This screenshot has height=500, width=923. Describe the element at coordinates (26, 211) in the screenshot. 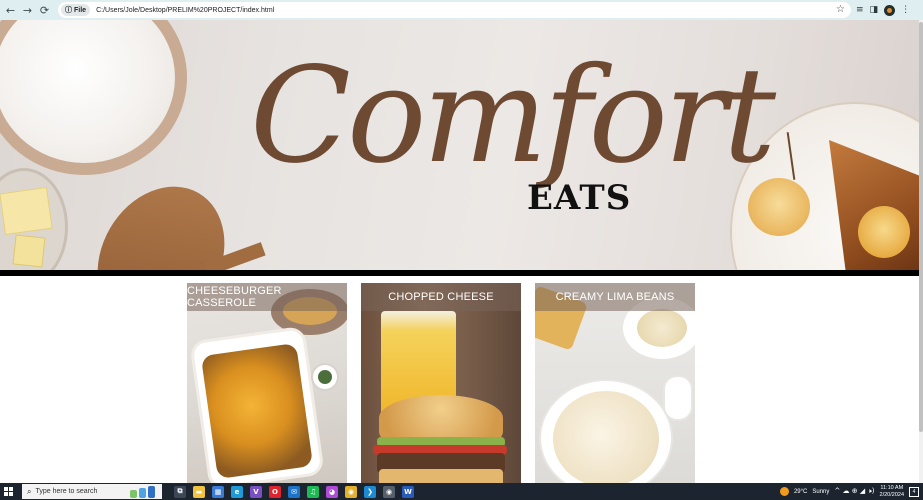

I see `butter-block-image` at that location.